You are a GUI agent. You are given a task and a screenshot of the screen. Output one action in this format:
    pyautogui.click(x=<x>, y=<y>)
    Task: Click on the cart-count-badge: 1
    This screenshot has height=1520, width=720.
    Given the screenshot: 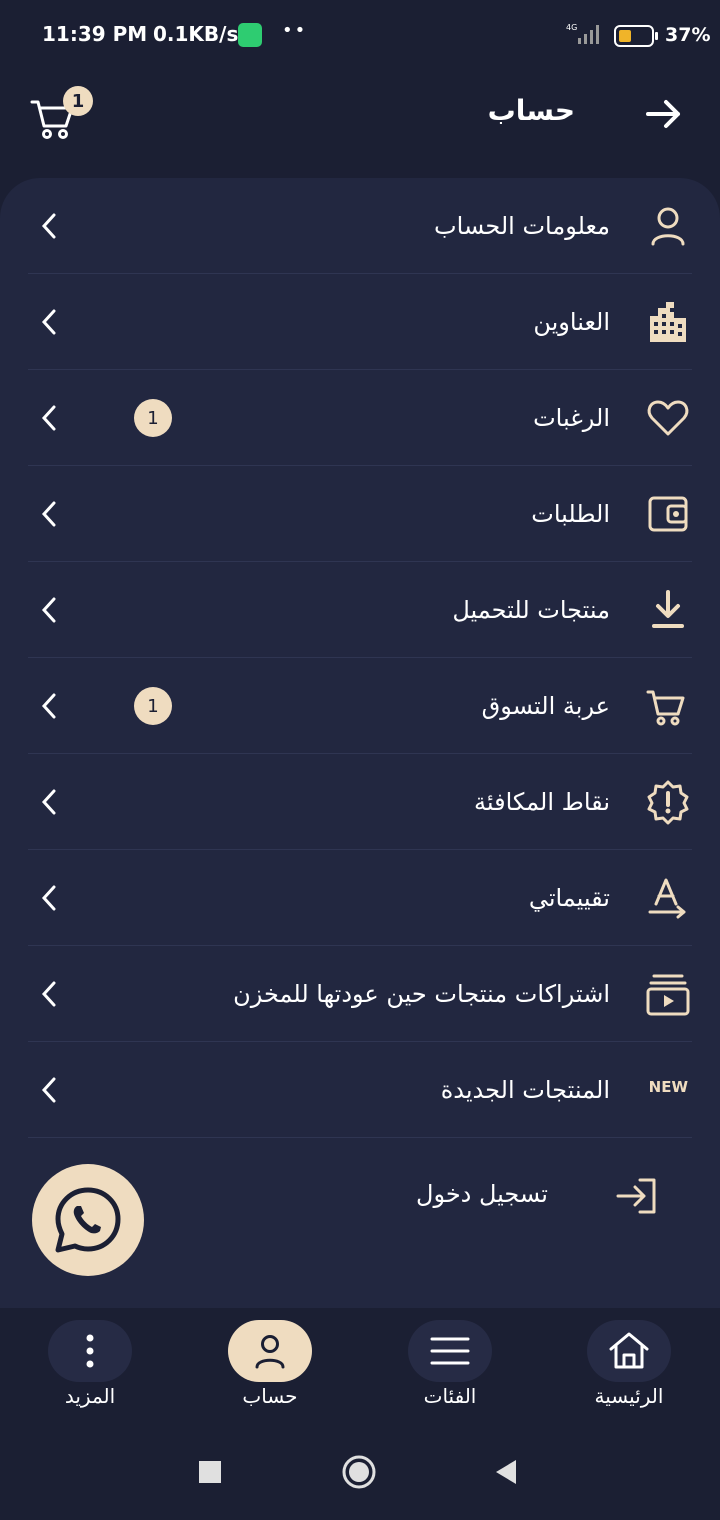 What is the action you would take?
    pyautogui.click(x=78, y=101)
    